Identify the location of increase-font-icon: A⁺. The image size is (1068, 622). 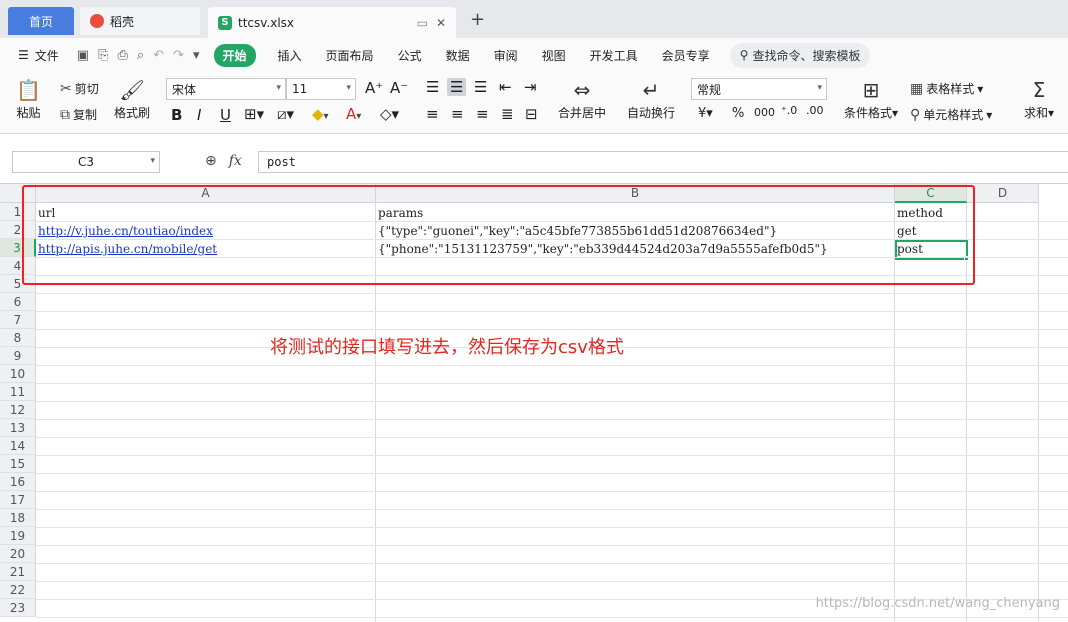
(374, 88).